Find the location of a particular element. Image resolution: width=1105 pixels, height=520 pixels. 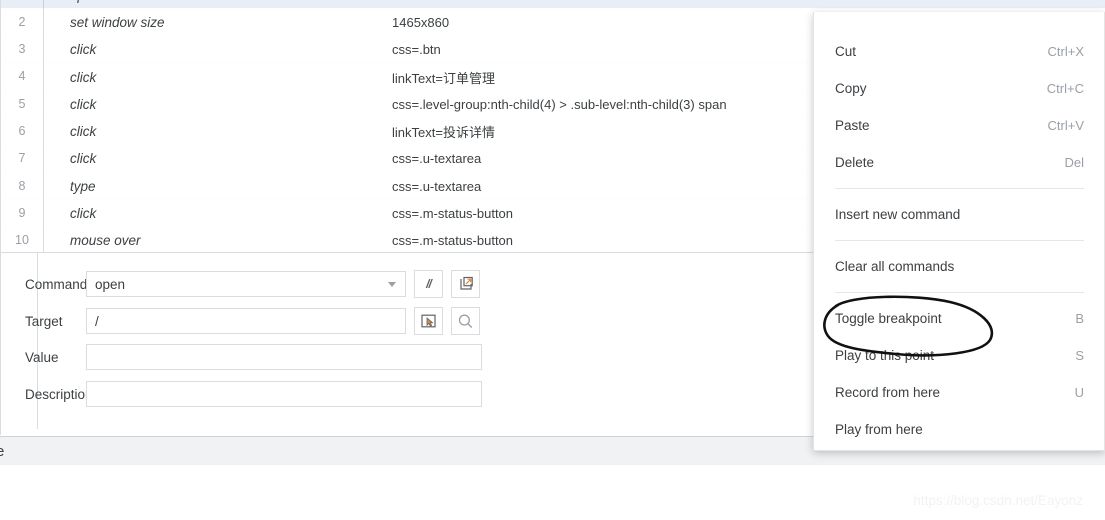

context-menu-item-shortcut: Ctrl+V is located at coordinates (1065, 125).